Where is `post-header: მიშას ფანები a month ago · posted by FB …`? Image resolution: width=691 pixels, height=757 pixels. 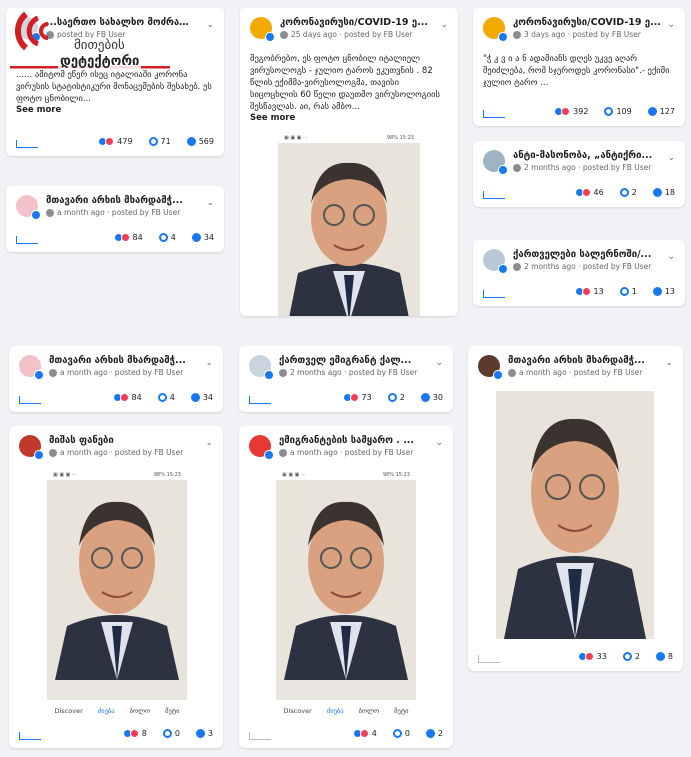 post-header: მიშას ფანები a month ago · posted by FB … is located at coordinates (116, 443).